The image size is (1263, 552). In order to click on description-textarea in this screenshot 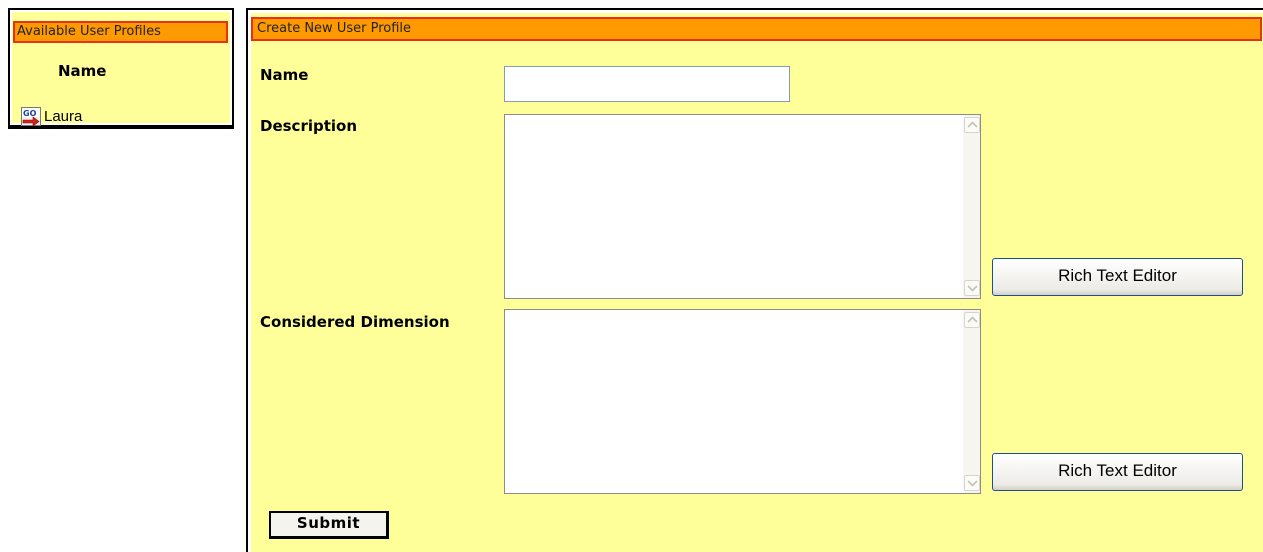, I will do `click(742, 206)`.